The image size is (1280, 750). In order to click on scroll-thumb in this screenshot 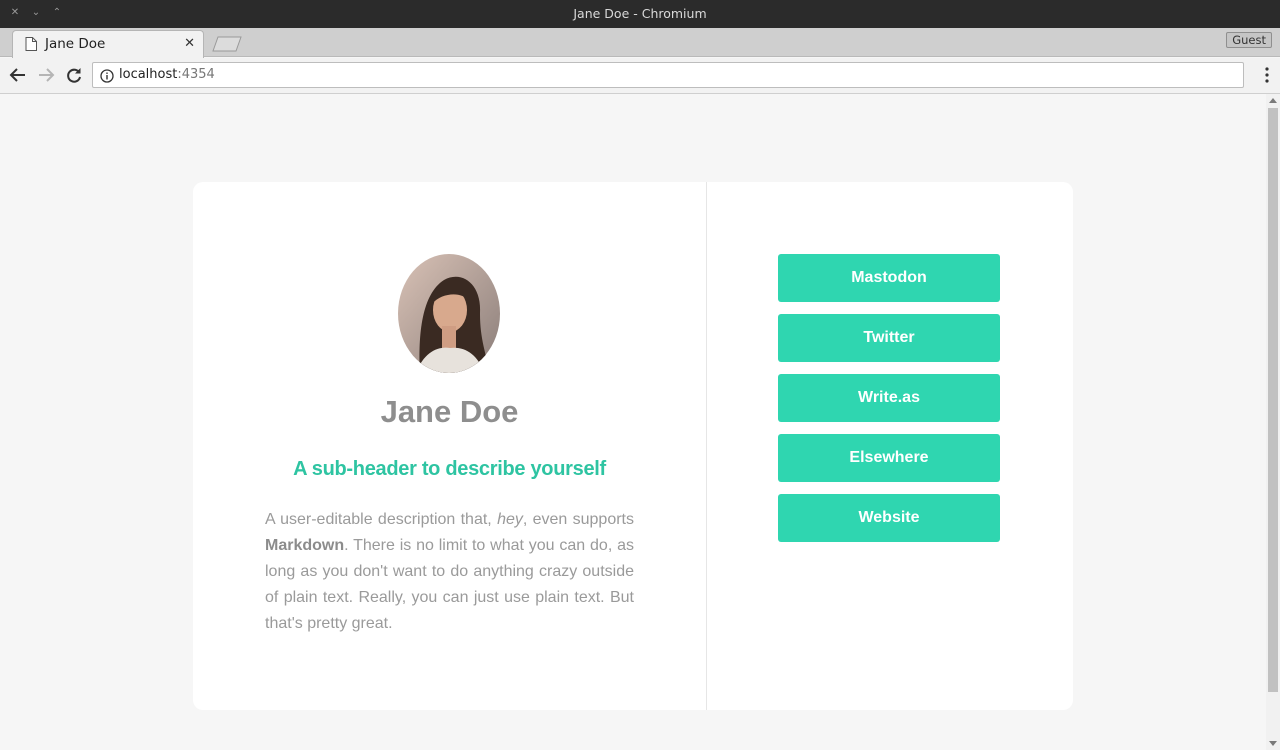, I will do `click(1273, 400)`.